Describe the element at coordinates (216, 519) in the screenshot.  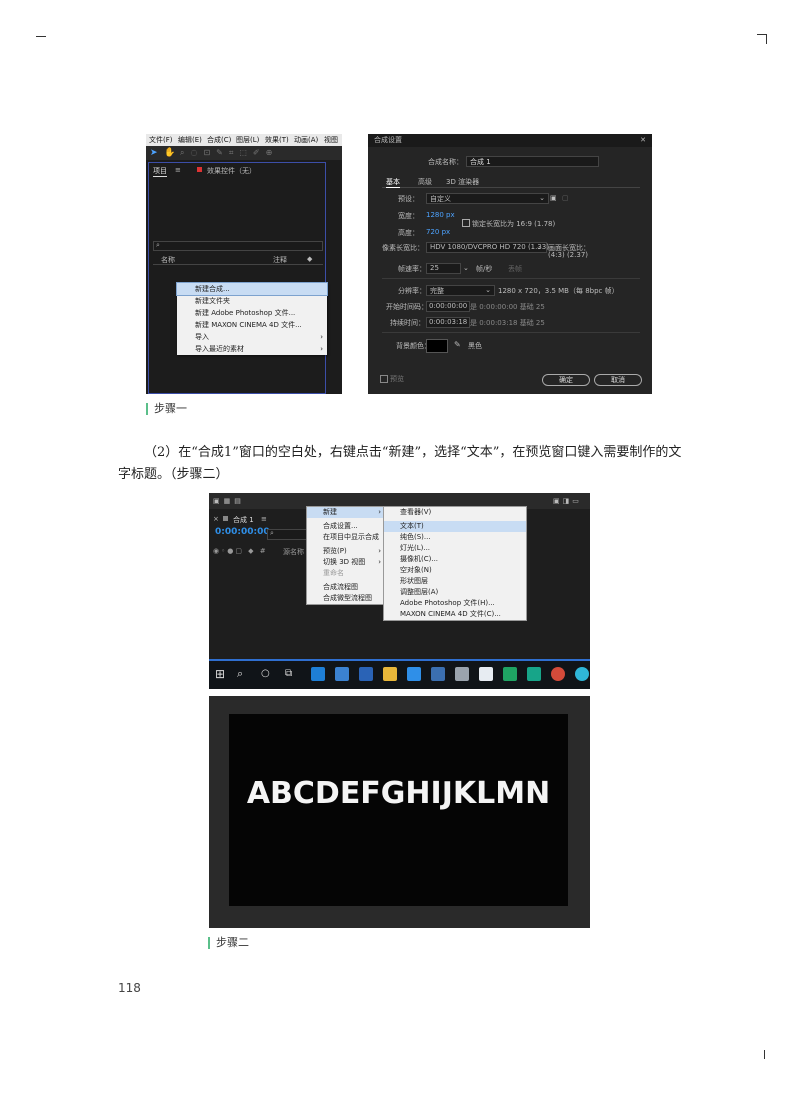
I see `close-icon: ×` at that location.